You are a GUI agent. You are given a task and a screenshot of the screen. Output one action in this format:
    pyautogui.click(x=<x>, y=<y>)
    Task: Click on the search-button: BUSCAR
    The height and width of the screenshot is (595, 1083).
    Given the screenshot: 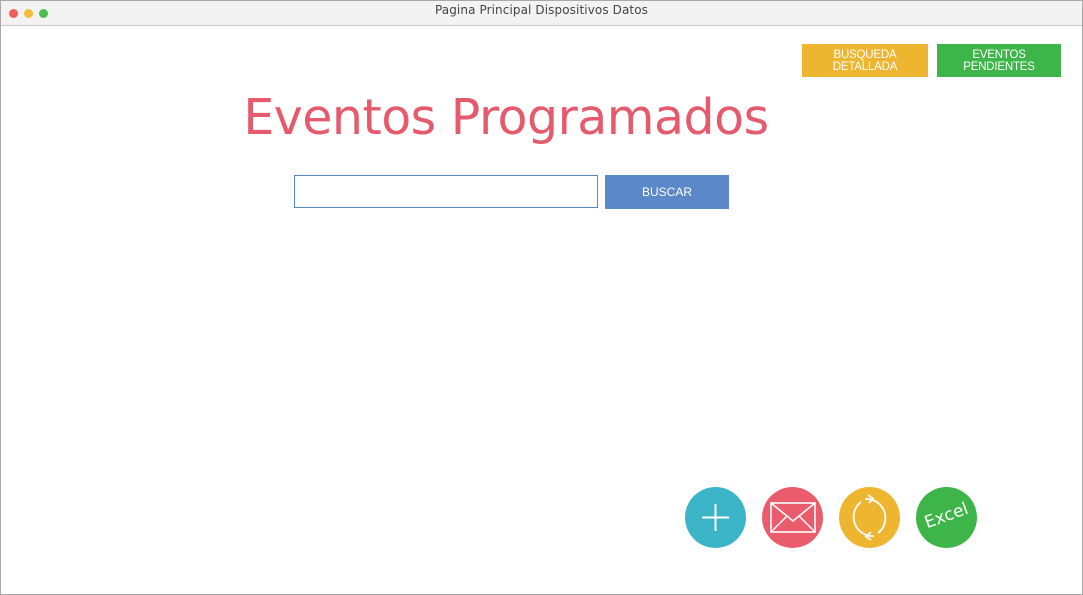 What is the action you would take?
    pyautogui.click(x=667, y=192)
    